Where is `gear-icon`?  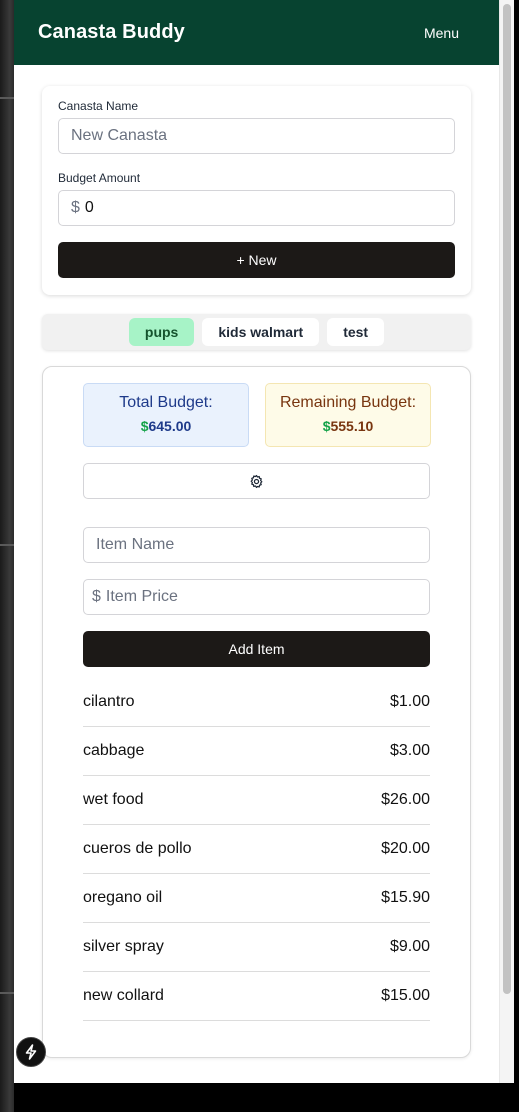
gear-icon is located at coordinates (256, 481).